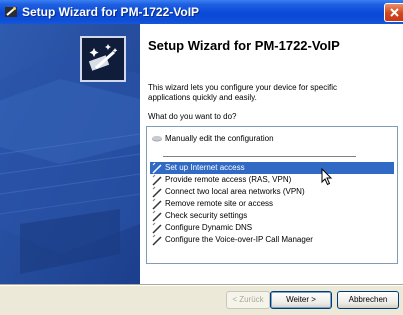  I want to click on option-connect-lans: Connect two local area networks (VPN), so click(272, 192).